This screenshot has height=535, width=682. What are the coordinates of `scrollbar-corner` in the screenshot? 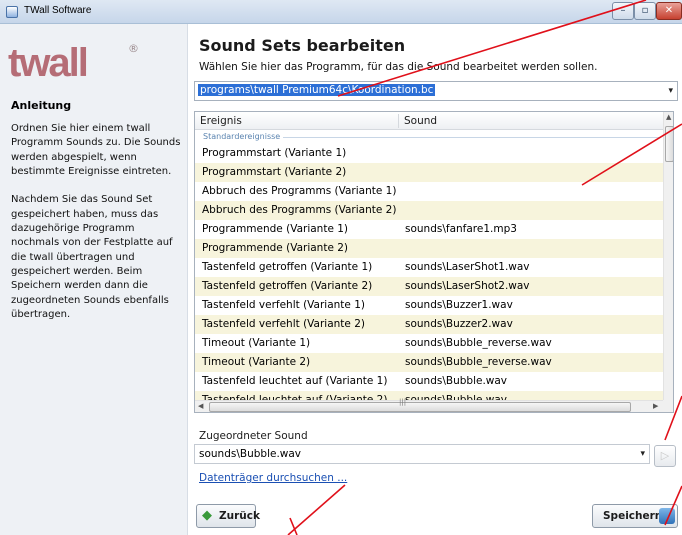 It's located at (668, 406).